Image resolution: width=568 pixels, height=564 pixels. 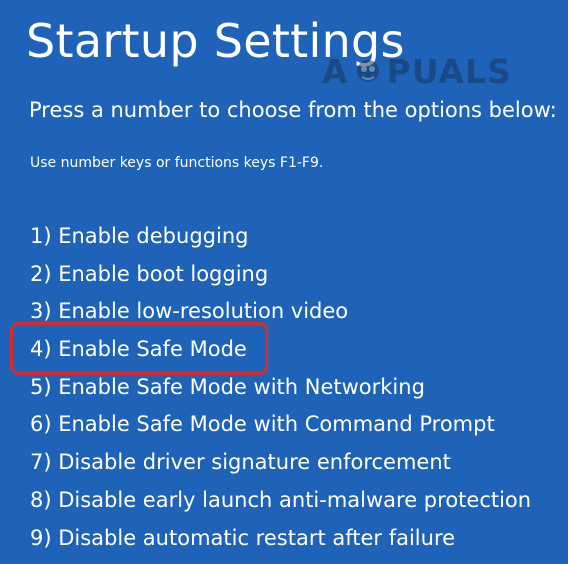 What do you see at coordinates (280, 237) in the screenshot?
I see `option-enable-debugging: 1) Enable debugging` at bounding box center [280, 237].